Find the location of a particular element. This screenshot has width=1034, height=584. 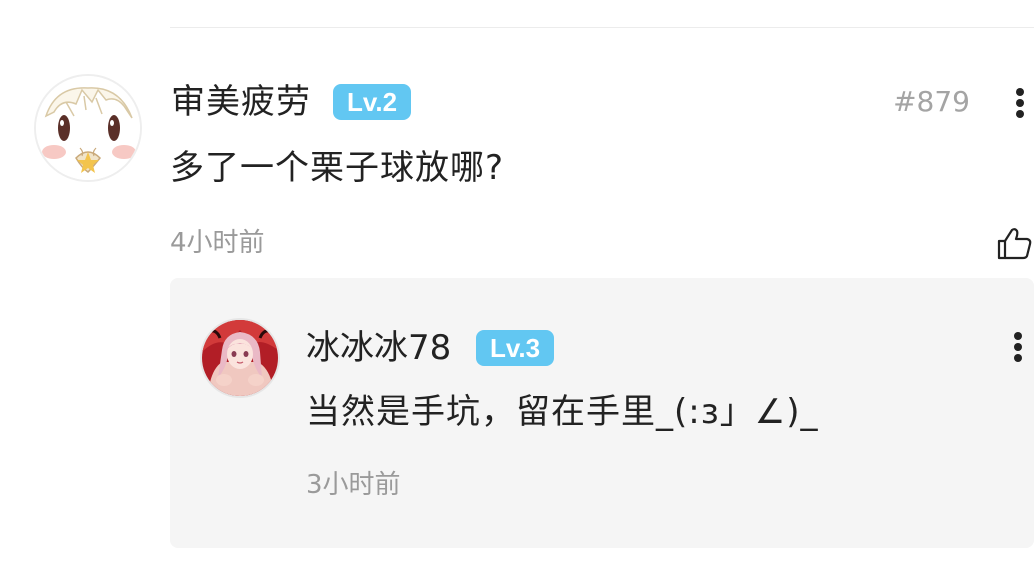

level-badge: Lv.2 is located at coordinates (372, 102).